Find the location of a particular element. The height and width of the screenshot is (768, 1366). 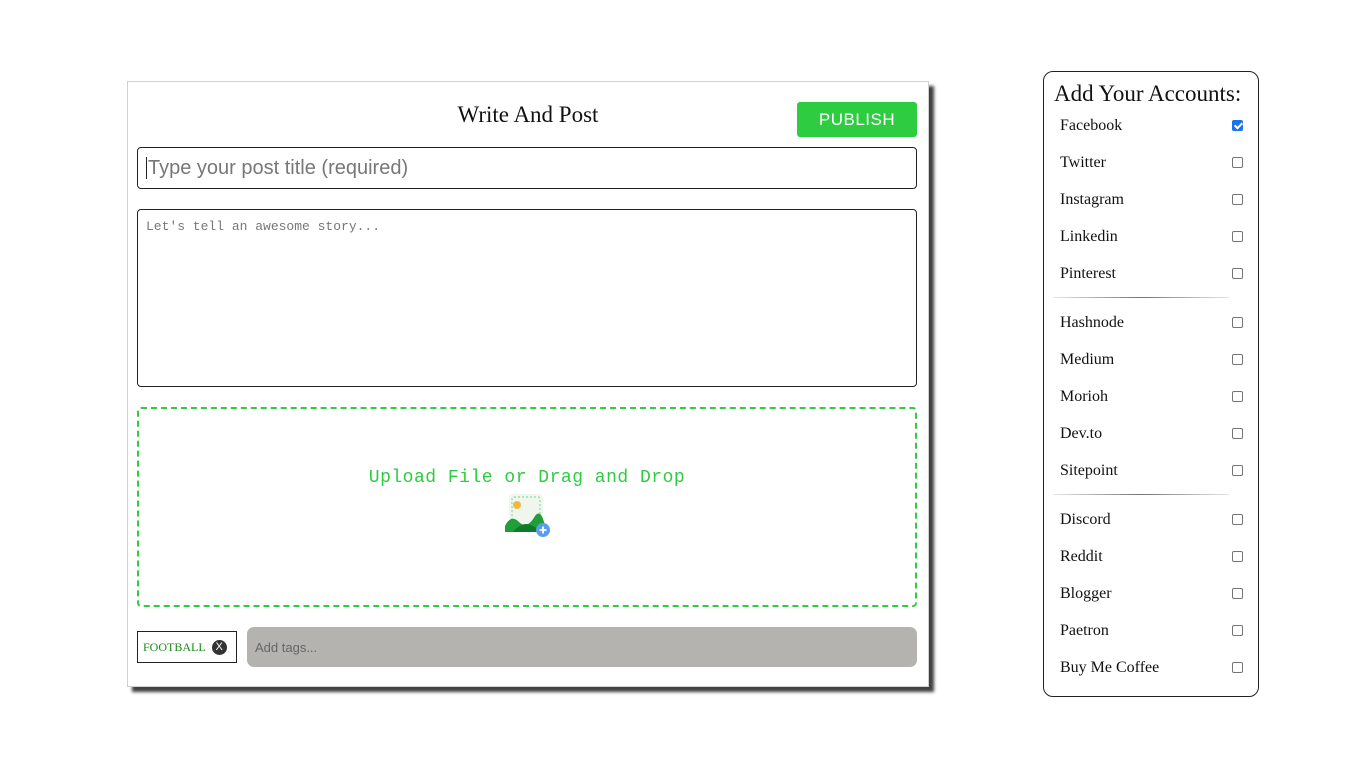

account-label: Blogger is located at coordinates (1086, 593).